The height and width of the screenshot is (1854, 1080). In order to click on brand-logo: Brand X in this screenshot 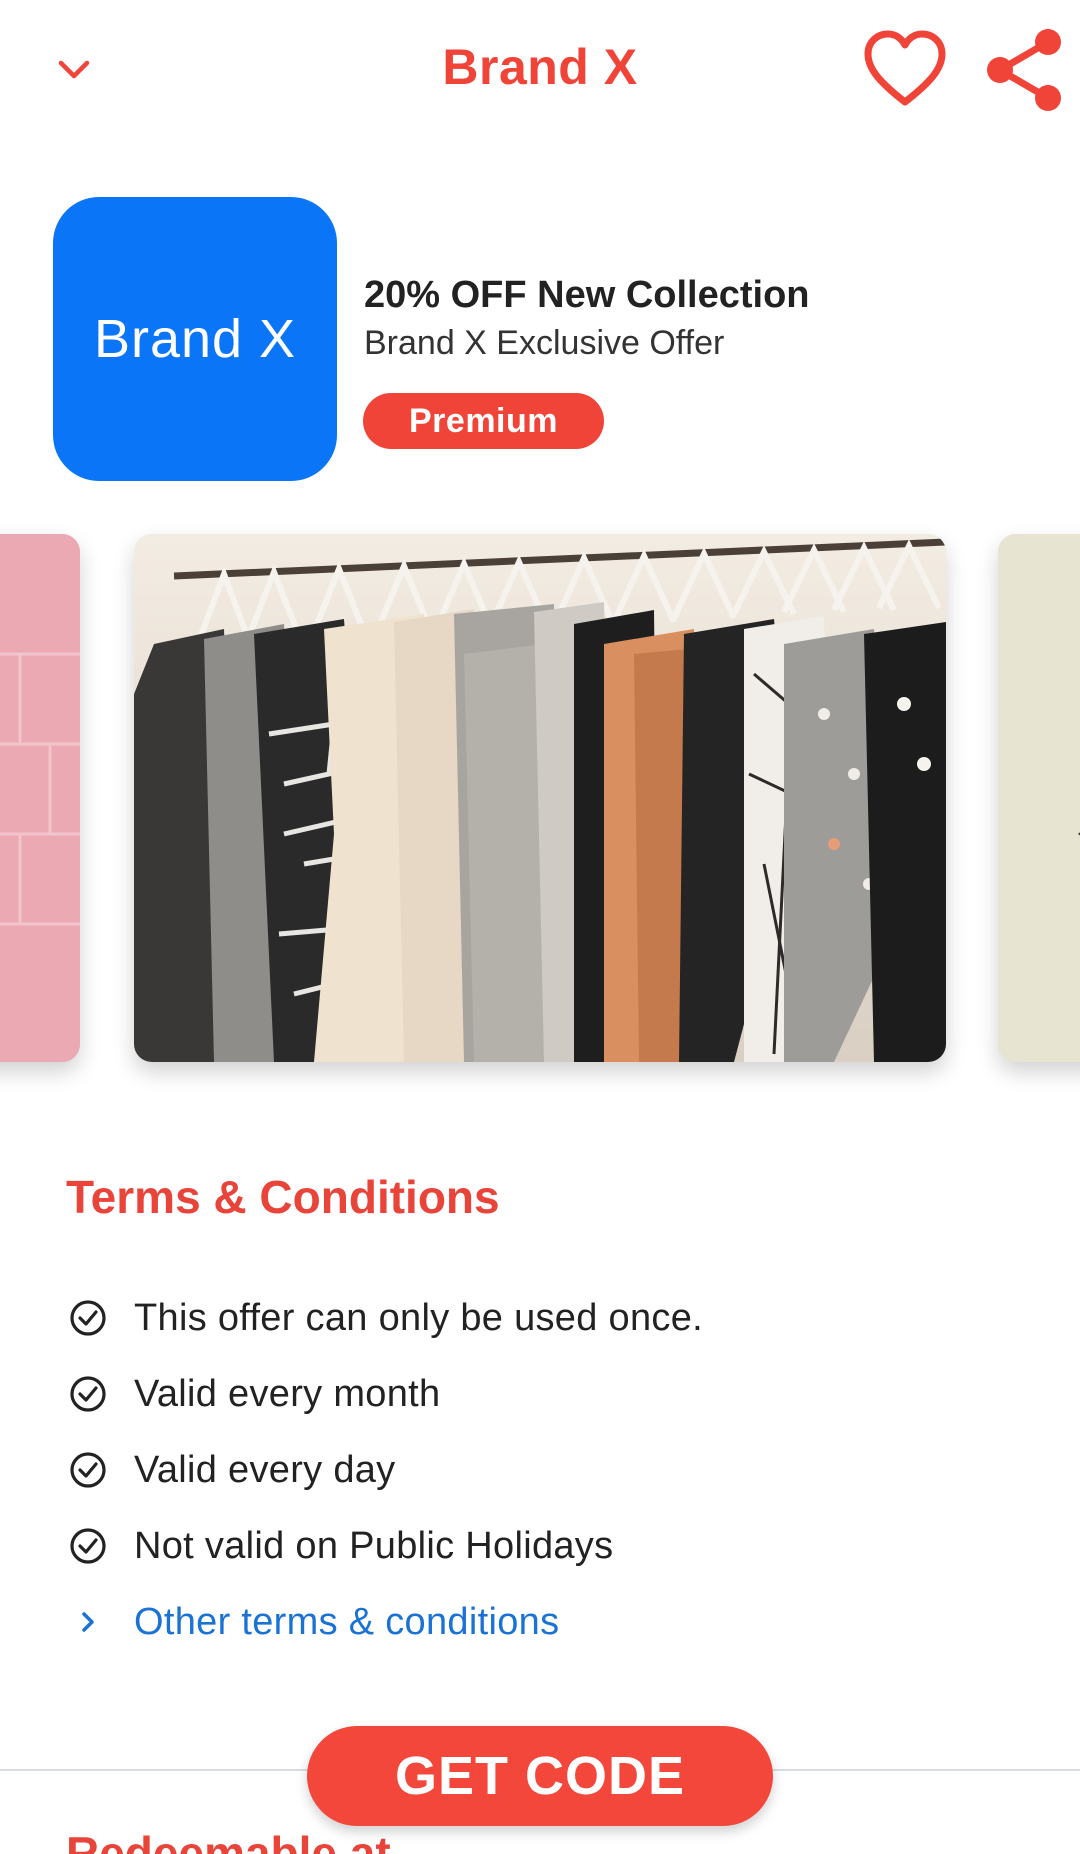, I will do `click(195, 339)`.